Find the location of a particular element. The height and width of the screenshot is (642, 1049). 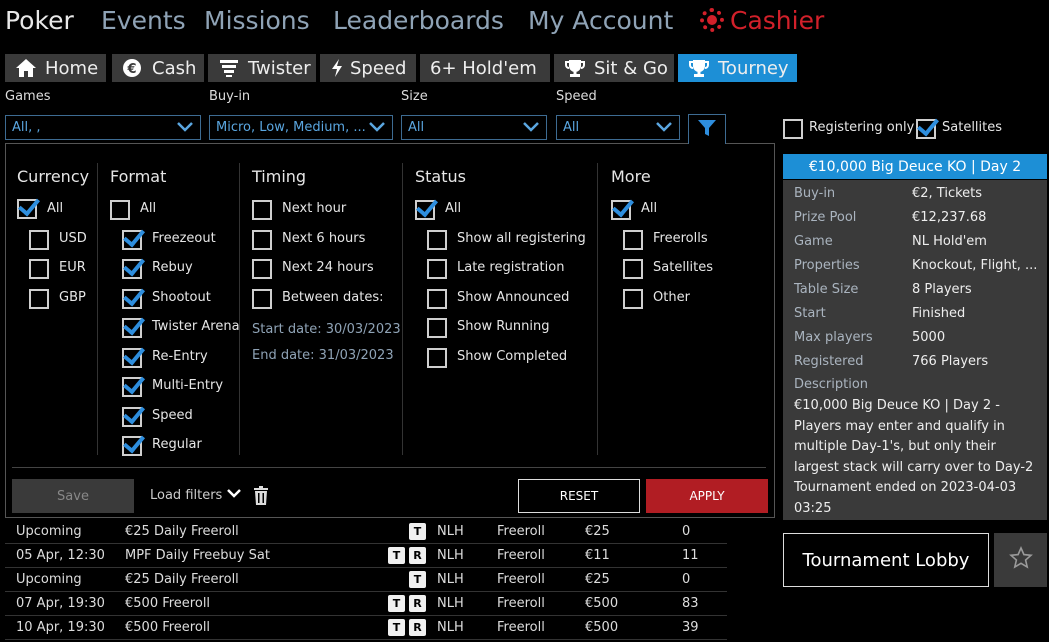

nav-events: Events is located at coordinates (143, 20).